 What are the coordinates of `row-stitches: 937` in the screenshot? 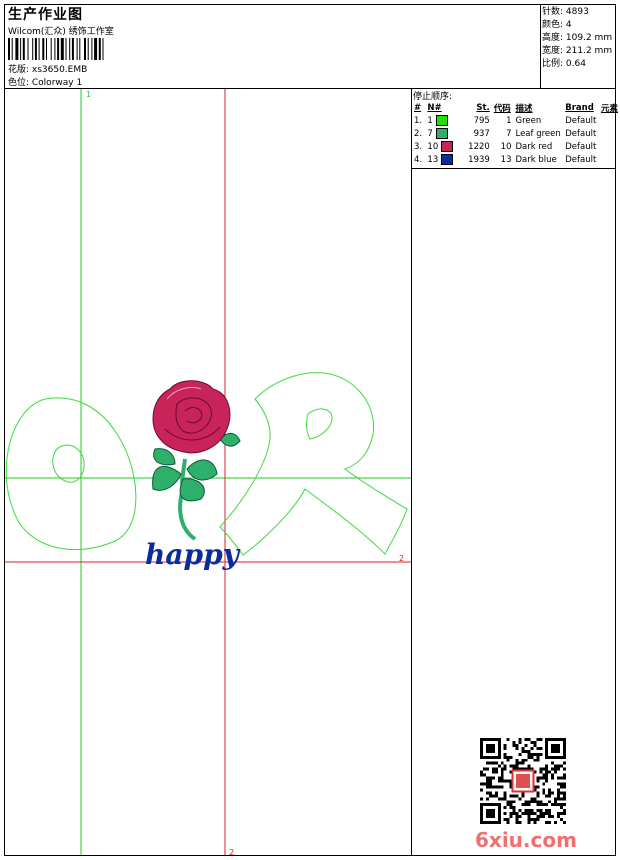 It's located at (481, 133).